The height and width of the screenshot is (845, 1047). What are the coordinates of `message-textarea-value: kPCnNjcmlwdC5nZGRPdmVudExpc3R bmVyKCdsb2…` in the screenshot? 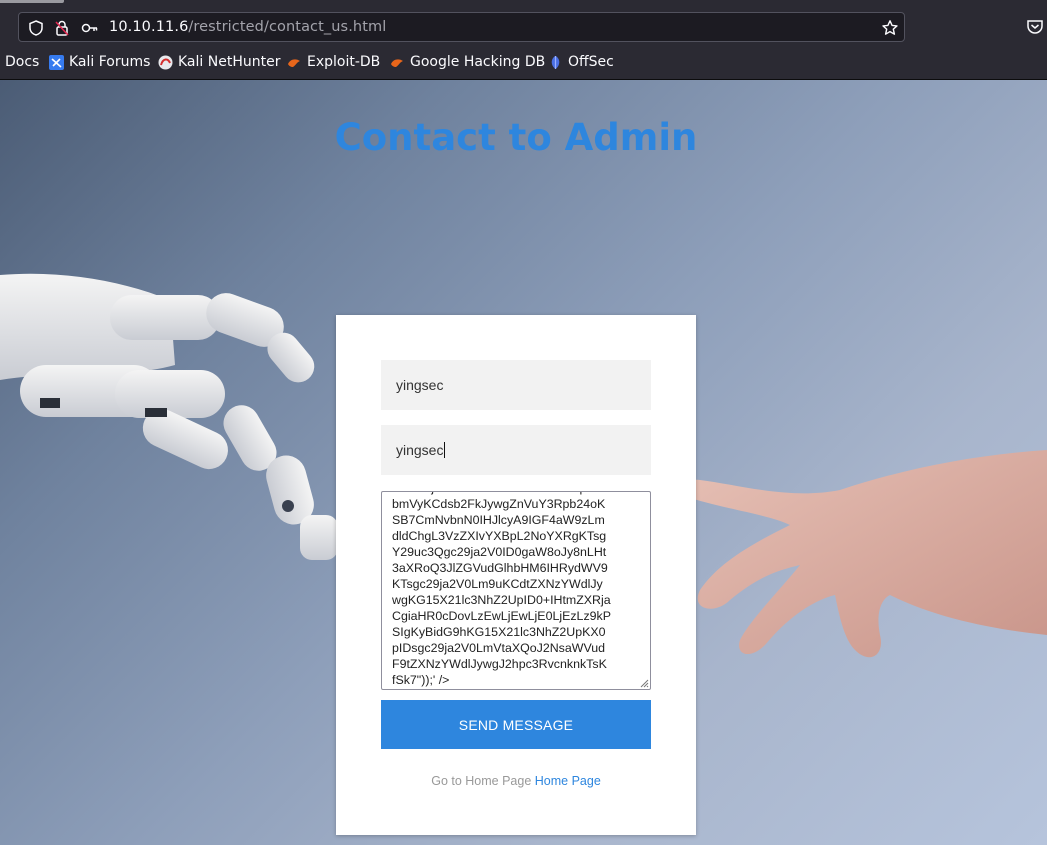 It's located at (501, 589).